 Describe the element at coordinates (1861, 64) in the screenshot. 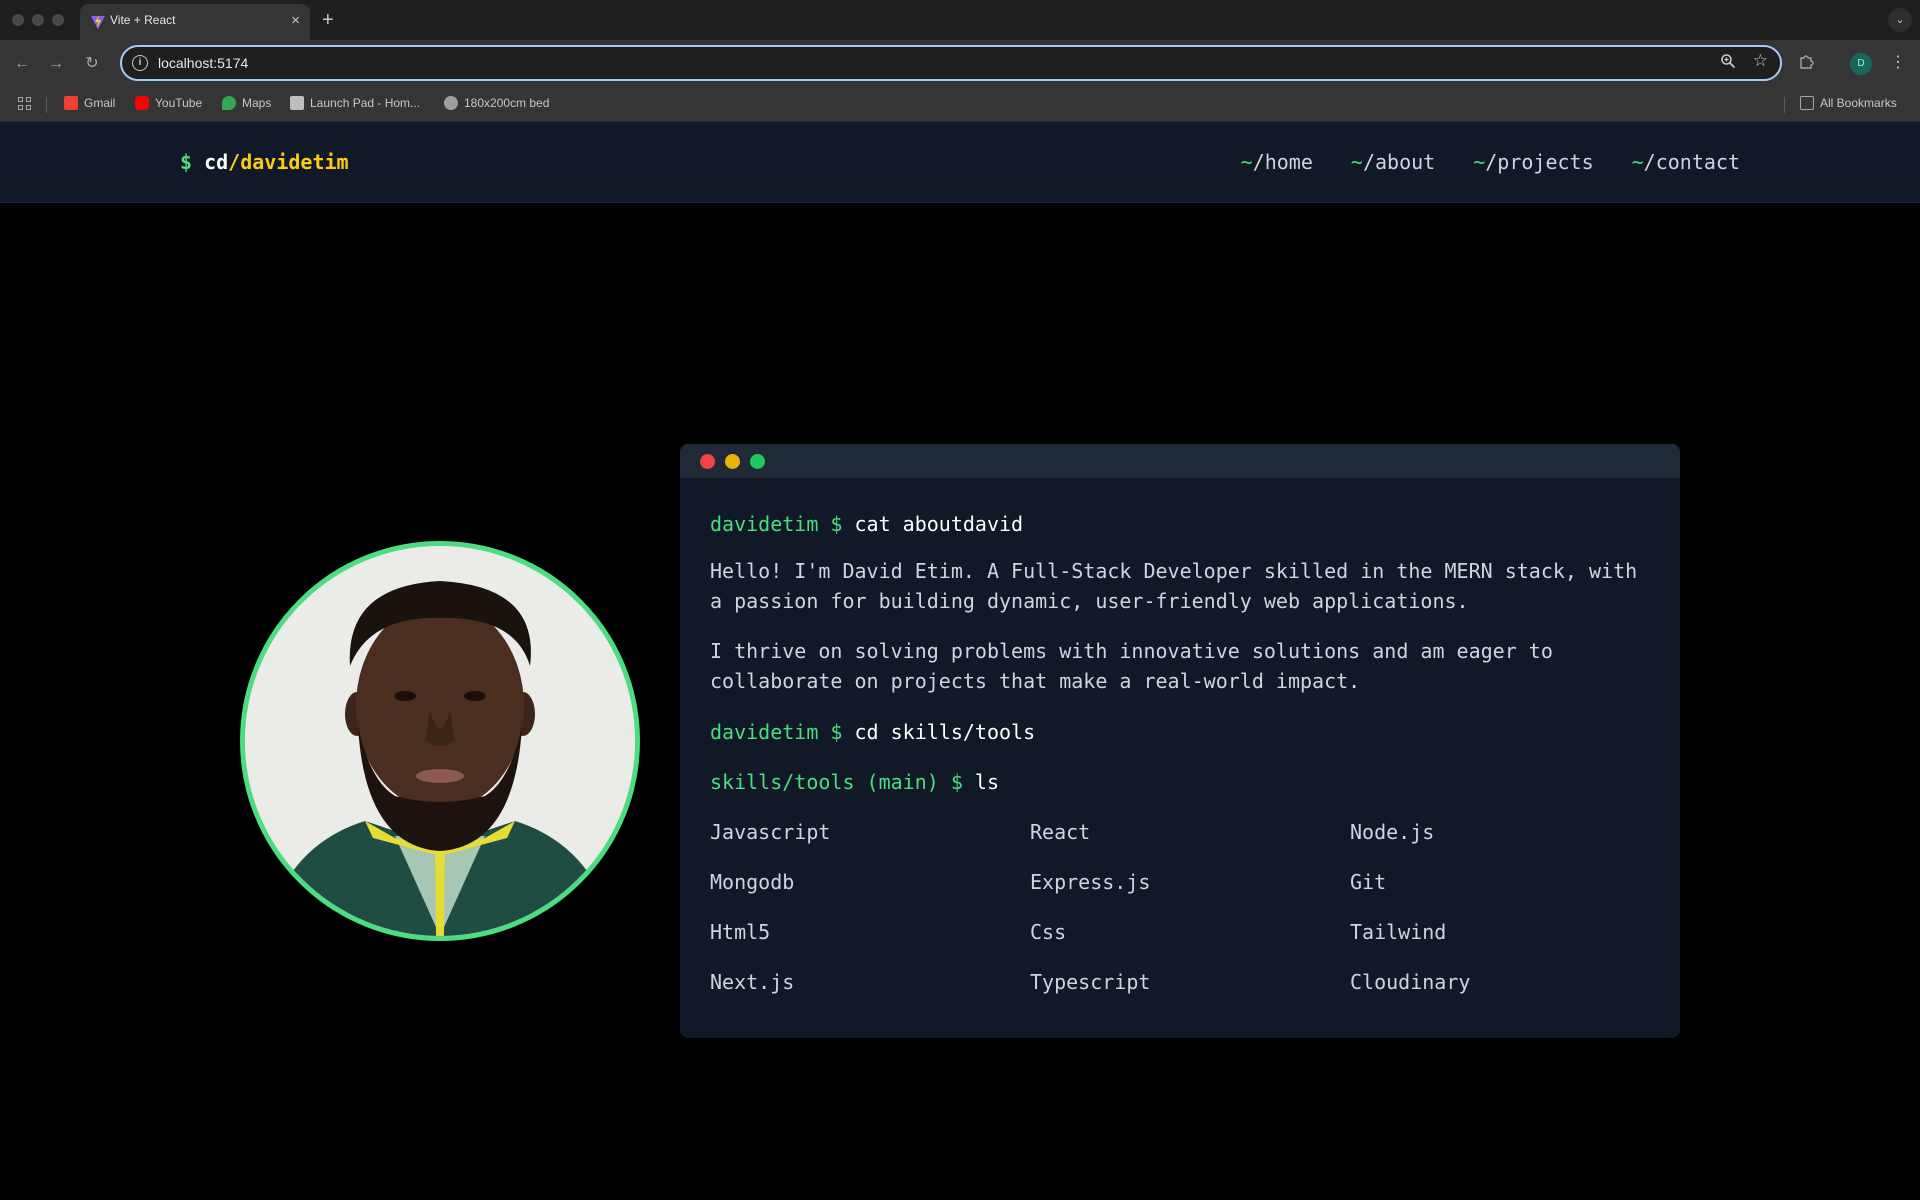

I see `profile-avatar: D` at that location.